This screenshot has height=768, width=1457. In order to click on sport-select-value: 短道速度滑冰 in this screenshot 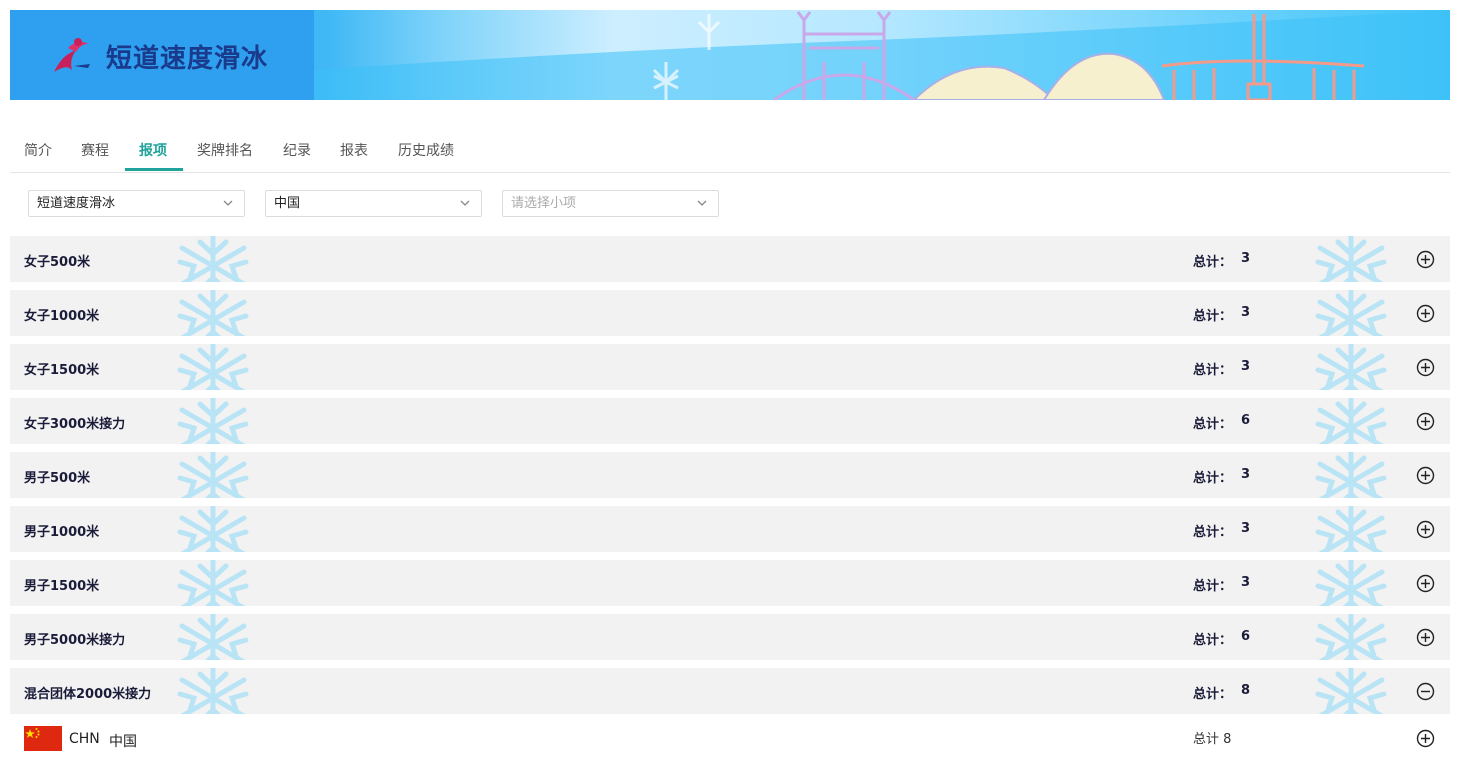, I will do `click(76, 203)`.